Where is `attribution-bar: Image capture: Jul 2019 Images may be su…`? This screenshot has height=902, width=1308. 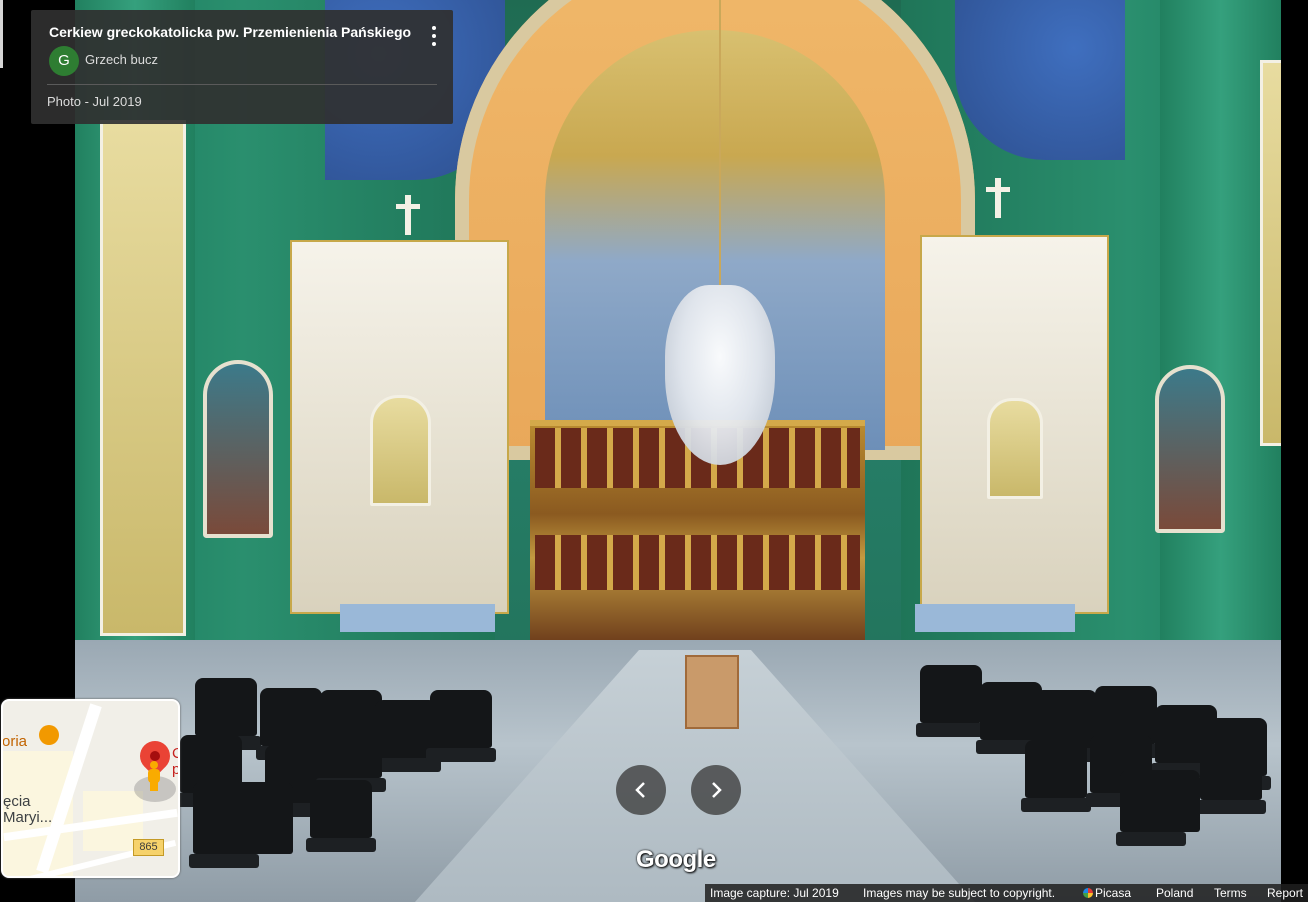 attribution-bar: Image capture: Jul 2019 Images may be su… is located at coordinates (1006, 893).